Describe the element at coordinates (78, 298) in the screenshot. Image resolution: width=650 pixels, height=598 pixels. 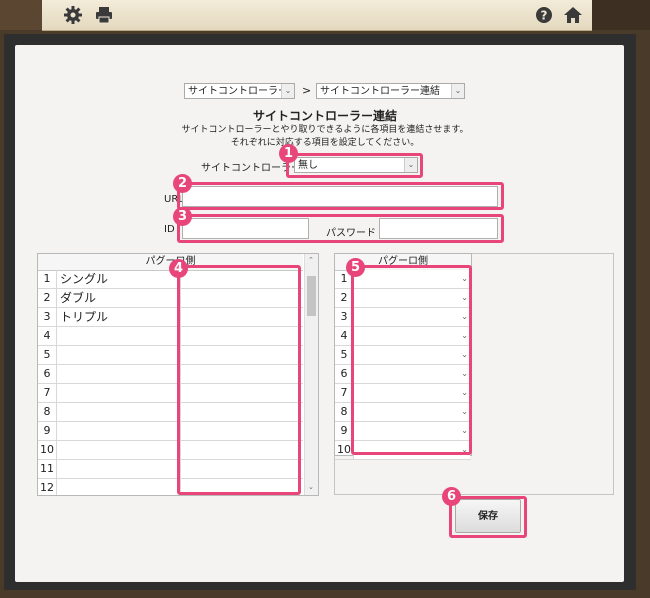
I see `room-type-name: ダブル` at that location.